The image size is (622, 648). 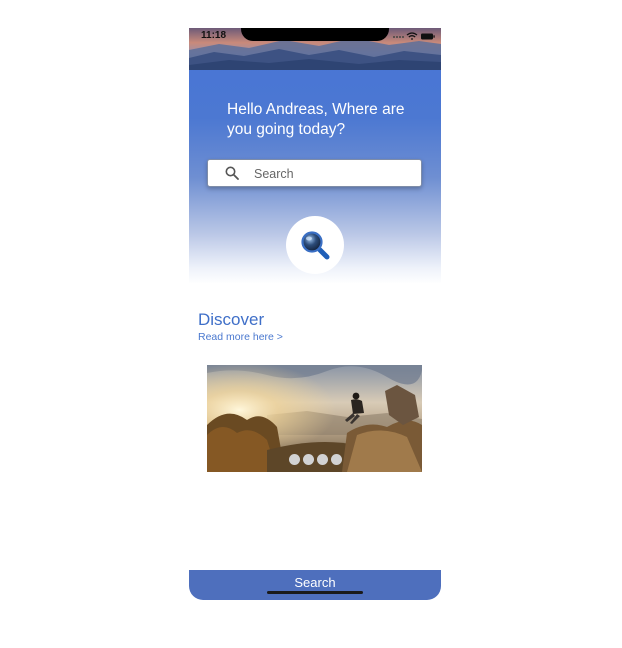 What do you see at coordinates (315, 459) in the screenshot?
I see `carousel-dots` at bounding box center [315, 459].